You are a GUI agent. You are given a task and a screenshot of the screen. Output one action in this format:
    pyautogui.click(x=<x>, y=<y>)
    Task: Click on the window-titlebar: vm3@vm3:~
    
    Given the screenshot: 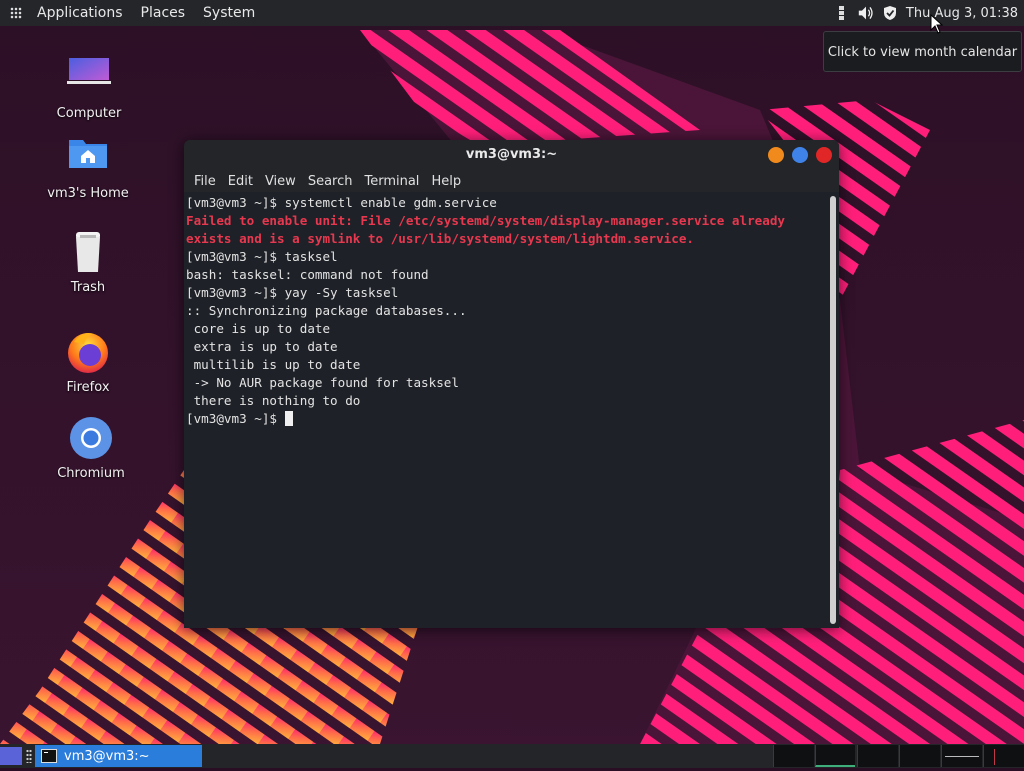 What is the action you would take?
    pyautogui.click(x=511, y=155)
    